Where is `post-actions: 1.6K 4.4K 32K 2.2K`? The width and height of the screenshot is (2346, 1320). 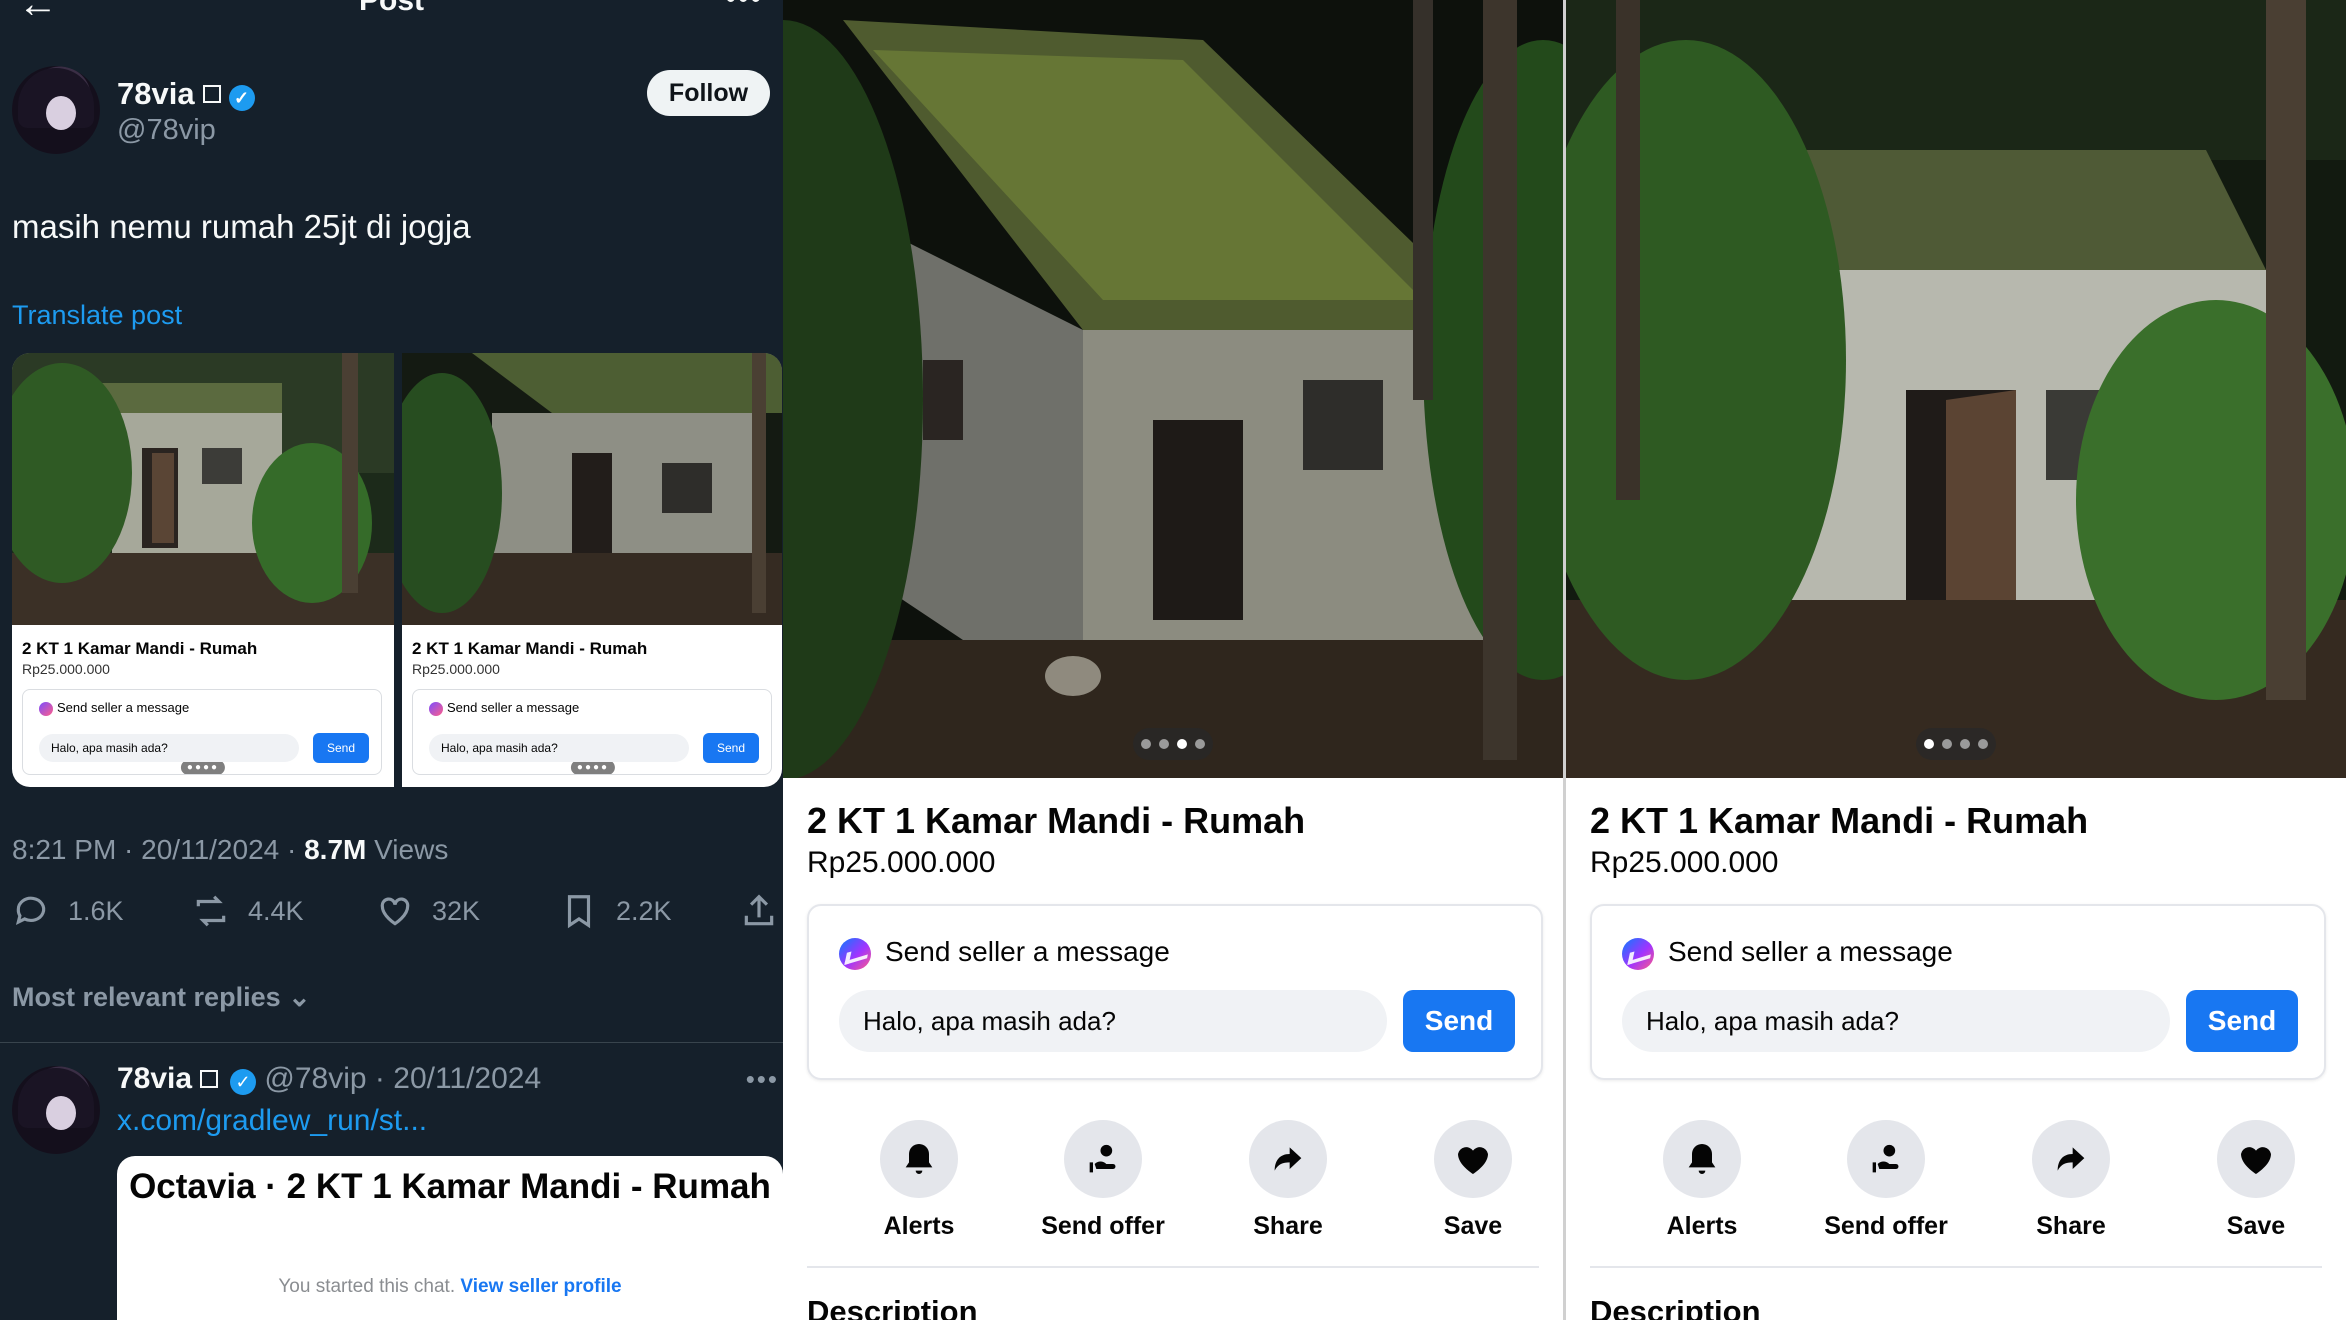
post-actions: 1.6K 4.4K 32K 2.2K is located at coordinates (391, 917).